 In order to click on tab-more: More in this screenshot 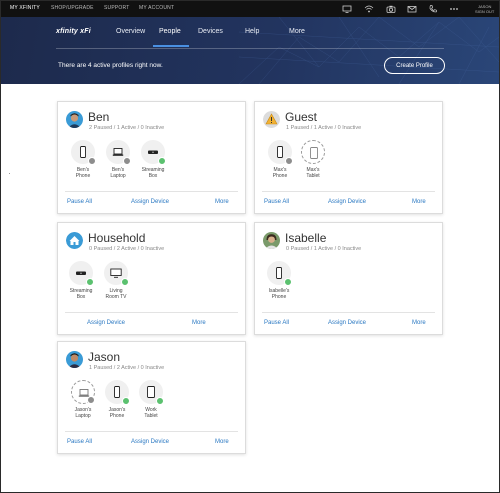, I will do `click(297, 31)`.